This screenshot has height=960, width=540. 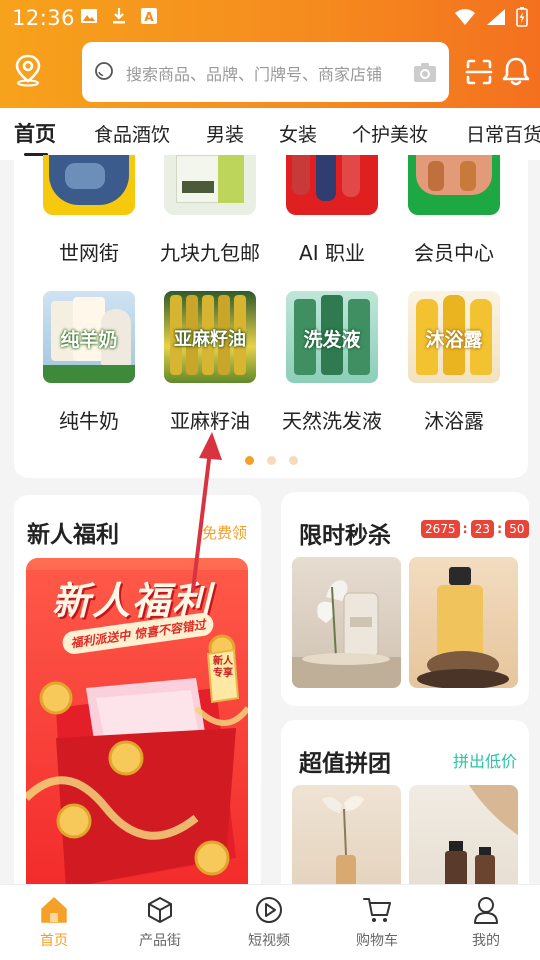 I want to click on grid-image-pure-milk: 纯羊奶, so click(x=89, y=337).